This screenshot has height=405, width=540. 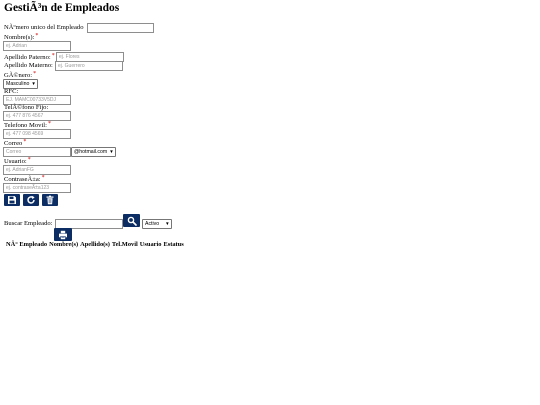 I want to click on floppy-disk-icon, so click(x=12, y=200).